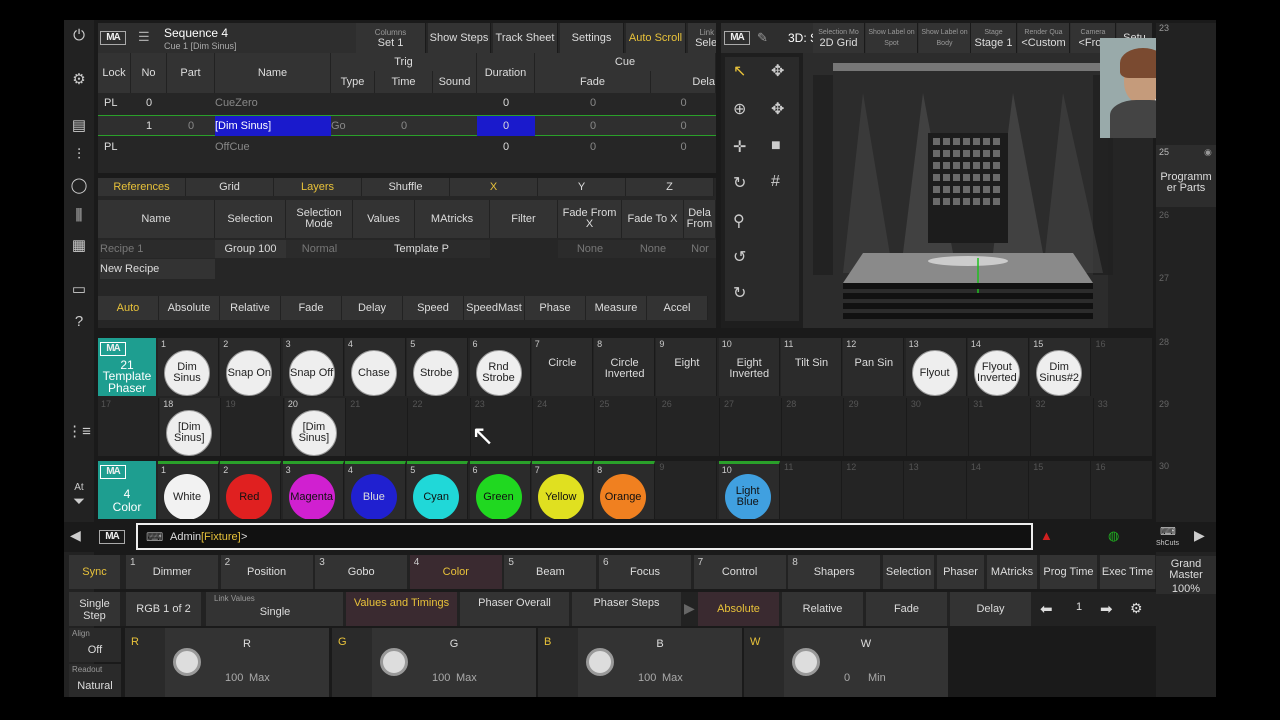 The image size is (1280, 720). What do you see at coordinates (79, 501) in the screenshot?
I see `filter-icon: ⏷` at bounding box center [79, 501].